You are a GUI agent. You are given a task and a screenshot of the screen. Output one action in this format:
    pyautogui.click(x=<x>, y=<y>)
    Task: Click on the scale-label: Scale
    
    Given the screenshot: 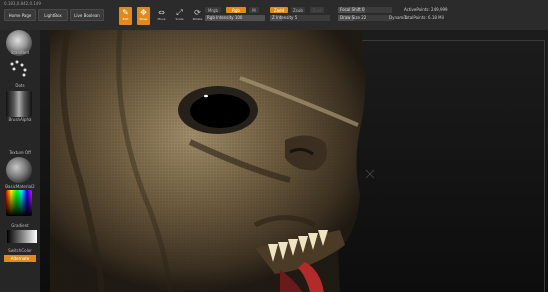 What is the action you would take?
    pyautogui.click(x=179, y=19)
    